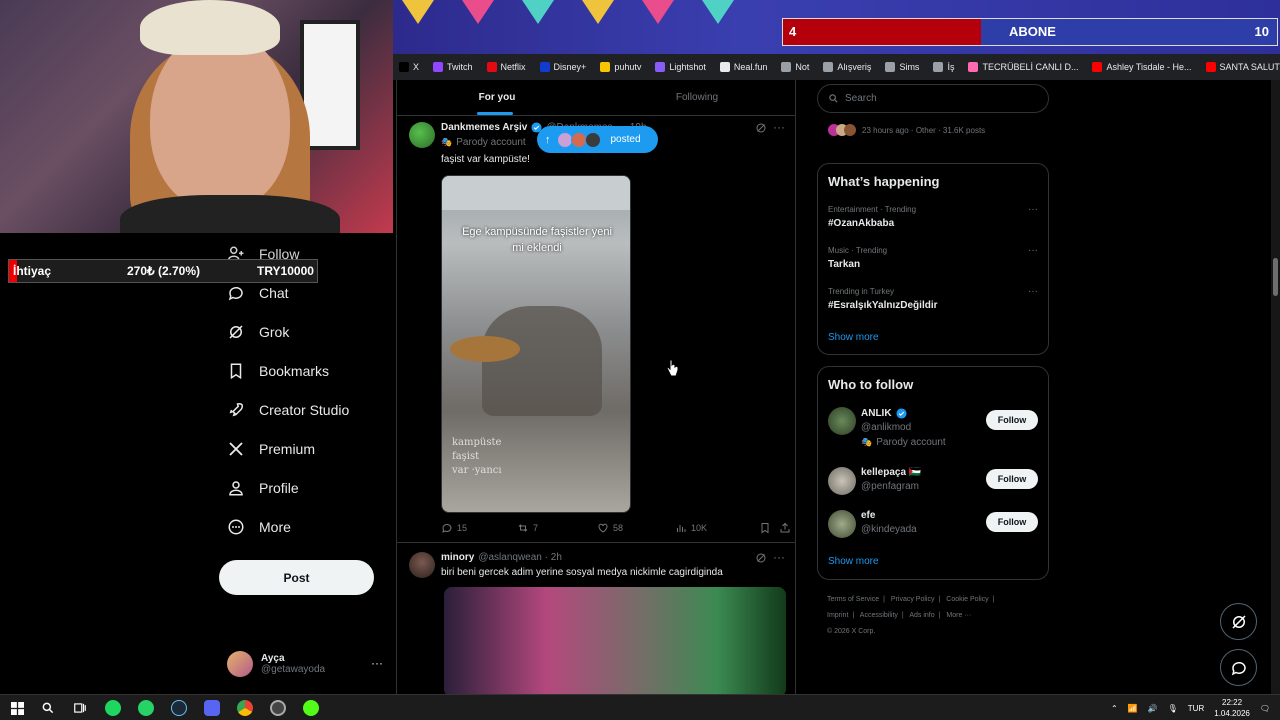 This screenshot has height=720, width=1280. What do you see at coordinates (891, 472) in the screenshot?
I see `suggestion-name: kellepaça 🇵🇸` at bounding box center [891, 472].